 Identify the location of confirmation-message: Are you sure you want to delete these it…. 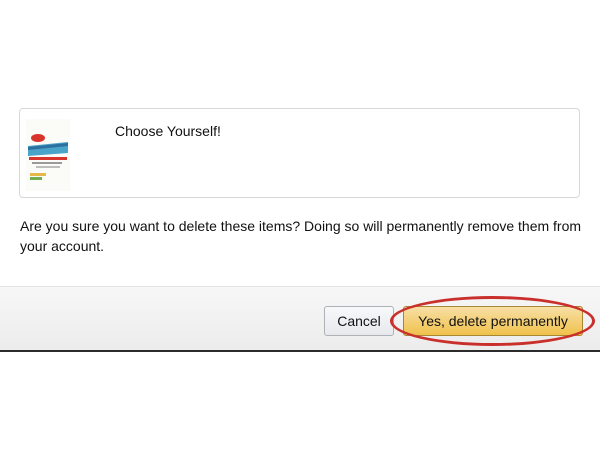
(301, 236).